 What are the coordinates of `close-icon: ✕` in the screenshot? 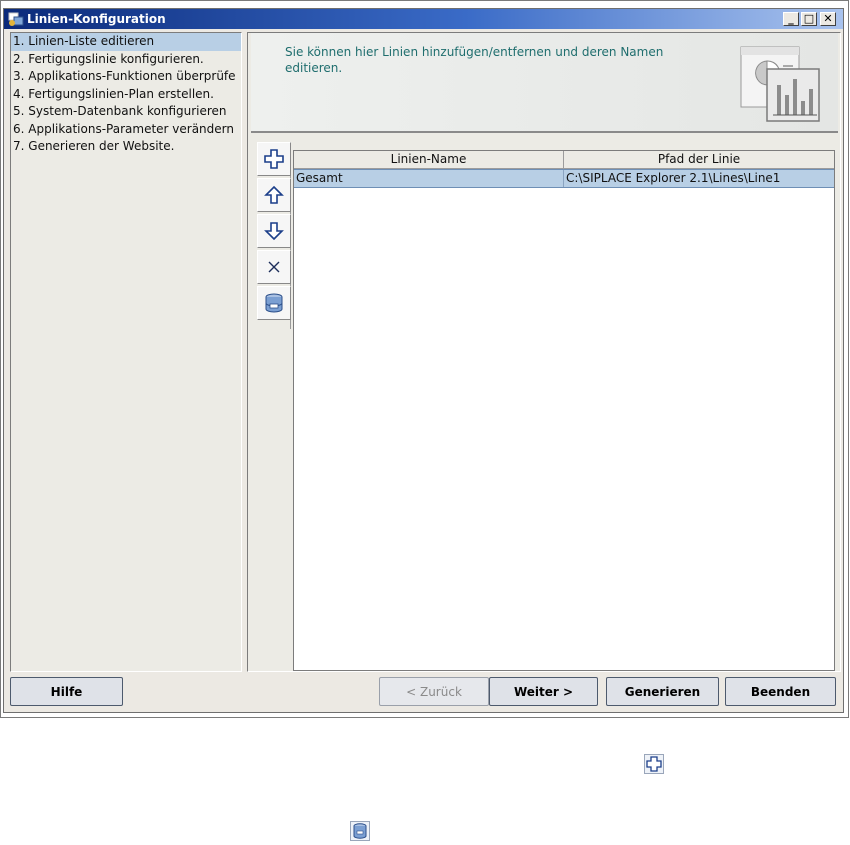 It's located at (828, 18).